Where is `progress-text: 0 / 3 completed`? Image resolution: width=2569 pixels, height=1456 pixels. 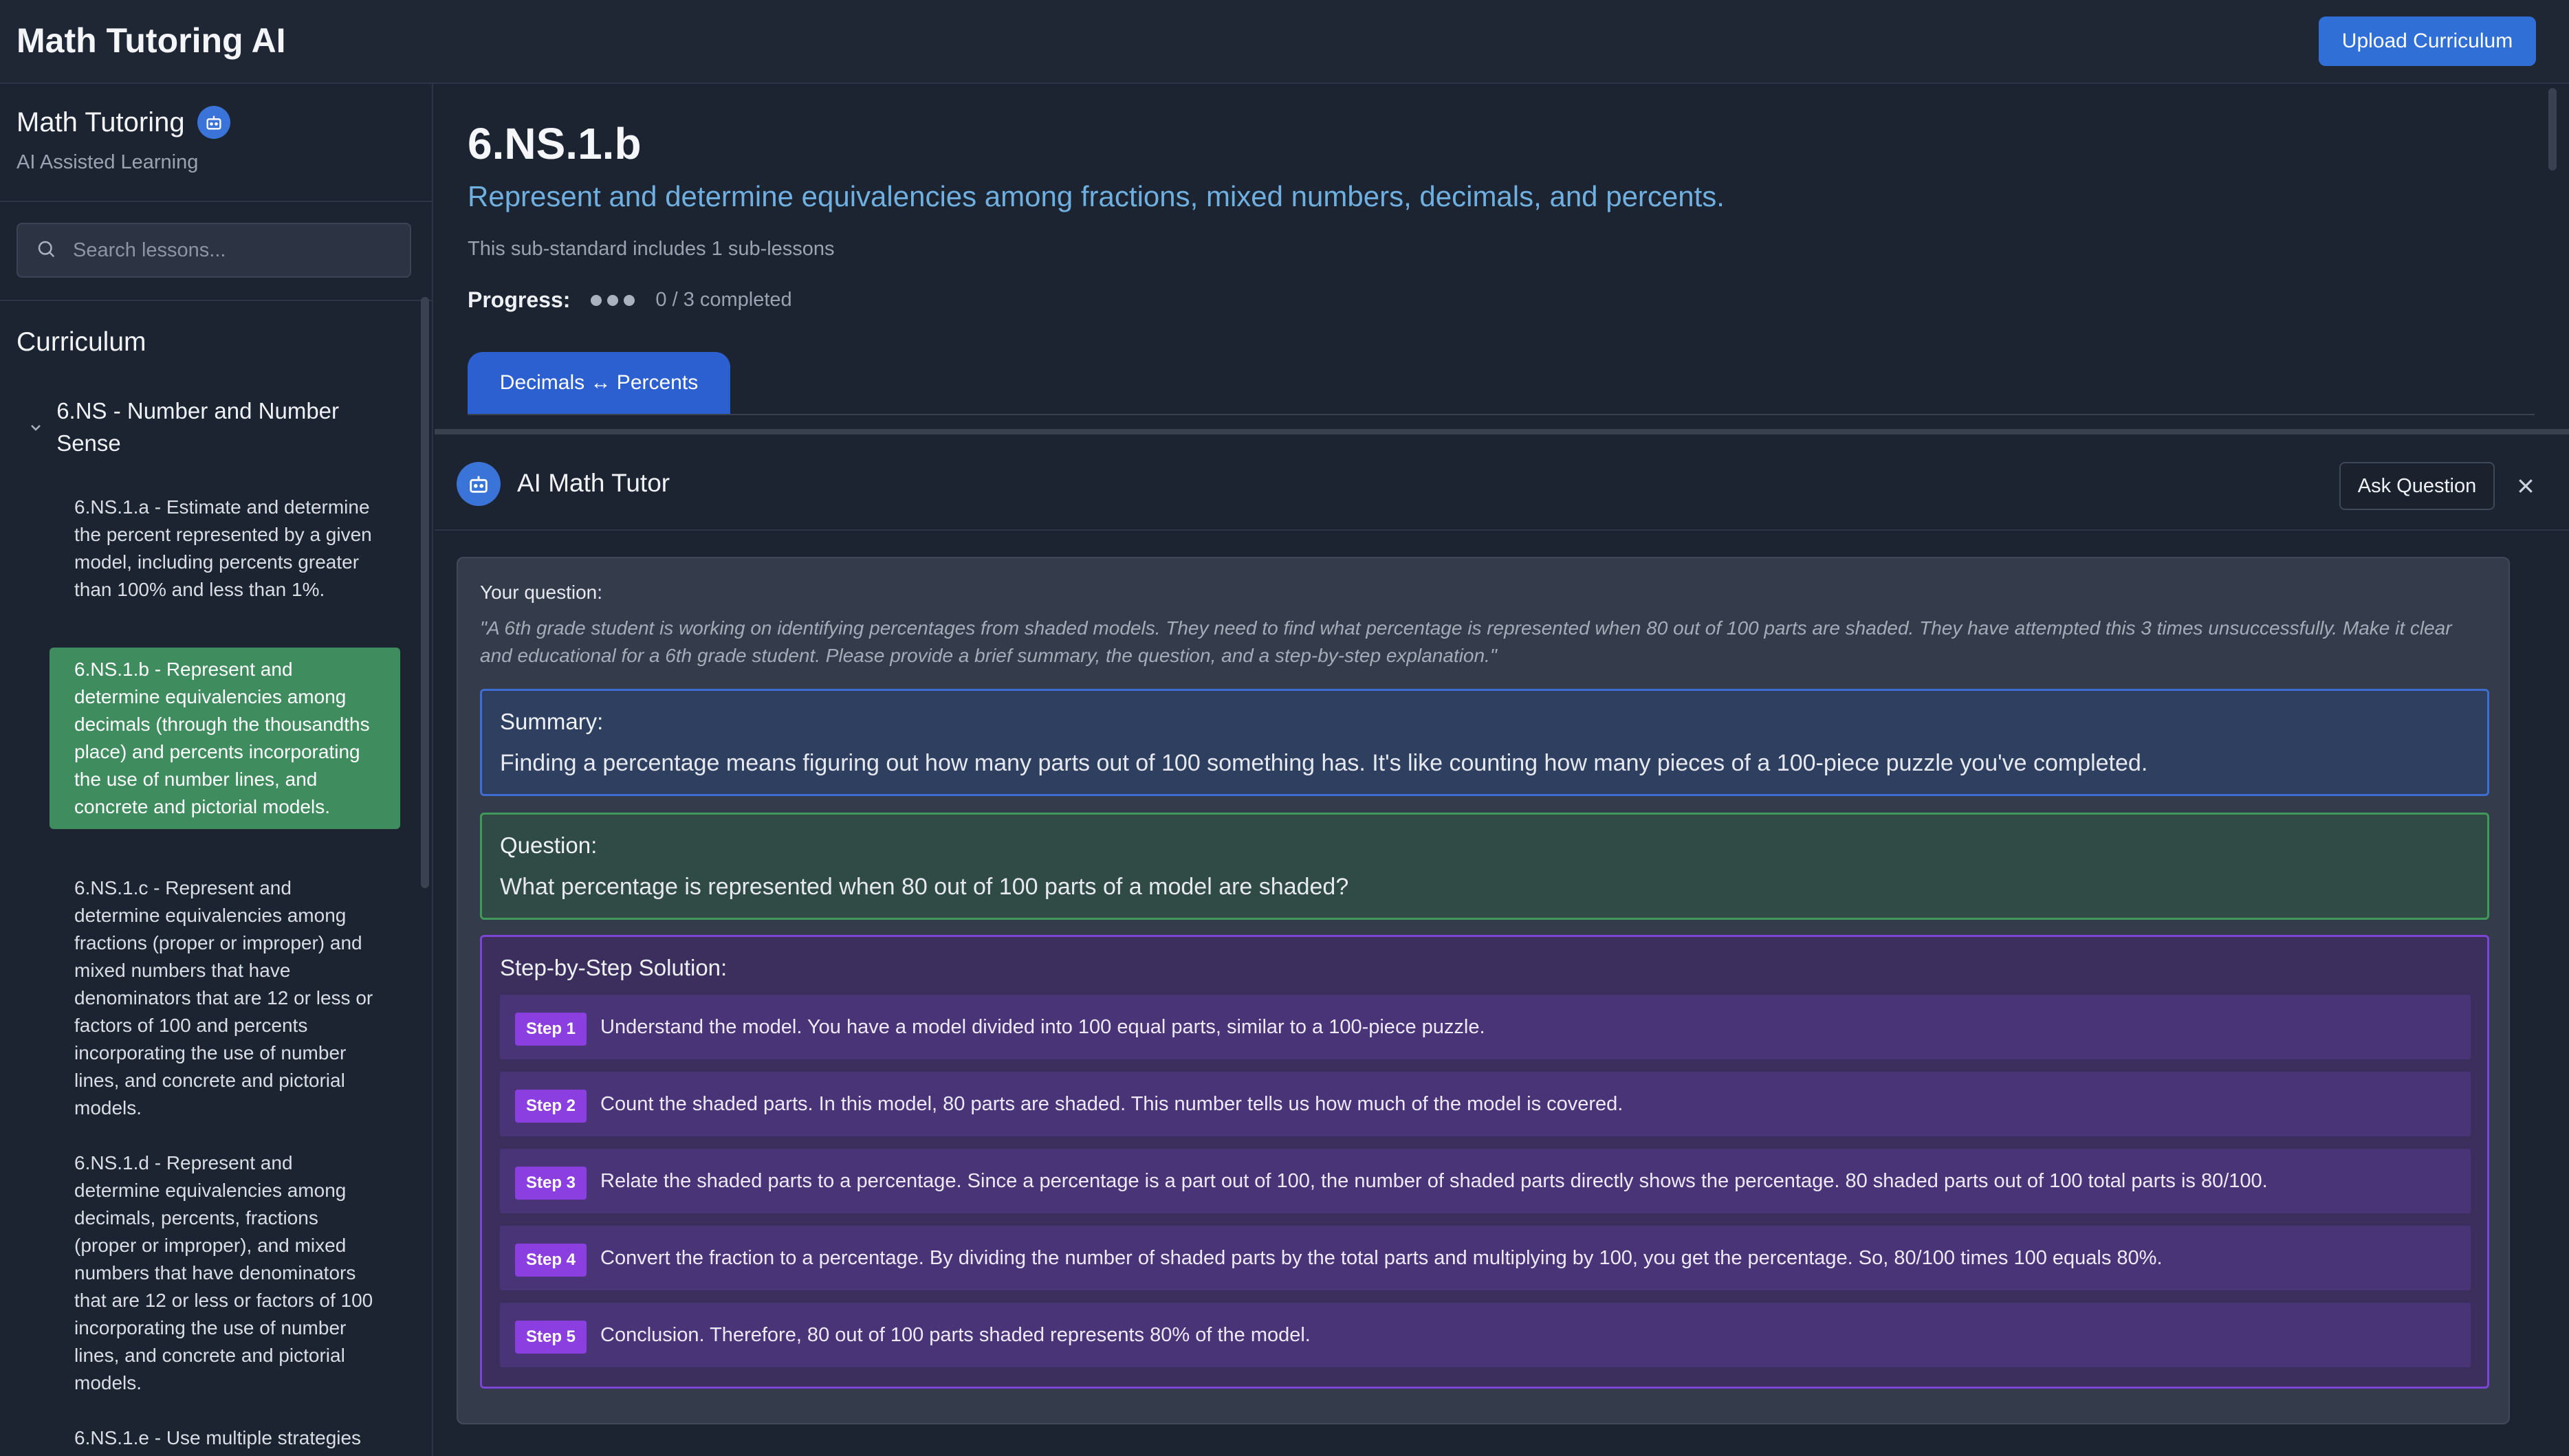 progress-text: 0 / 3 completed is located at coordinates (723, 300).